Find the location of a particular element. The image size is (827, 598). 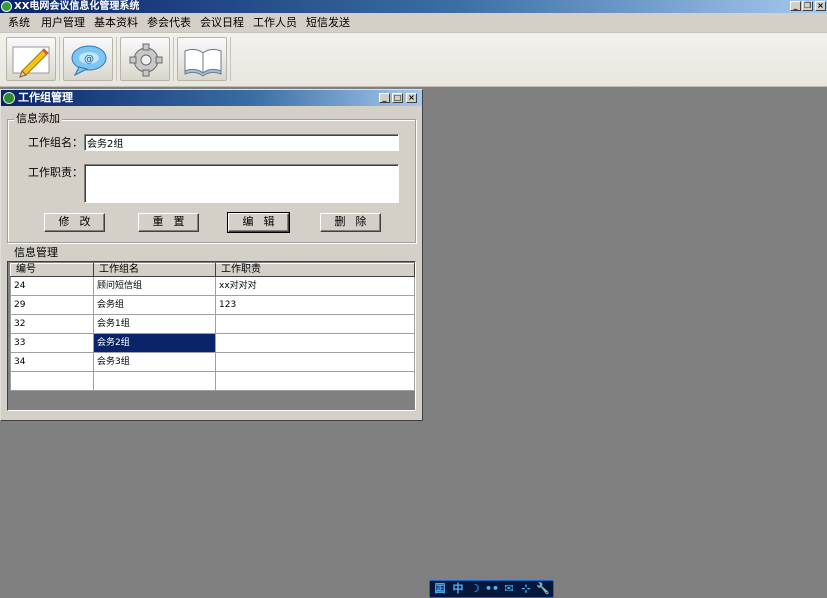

group-duty-label: 工作职责： is located at coordinates (55, 172).